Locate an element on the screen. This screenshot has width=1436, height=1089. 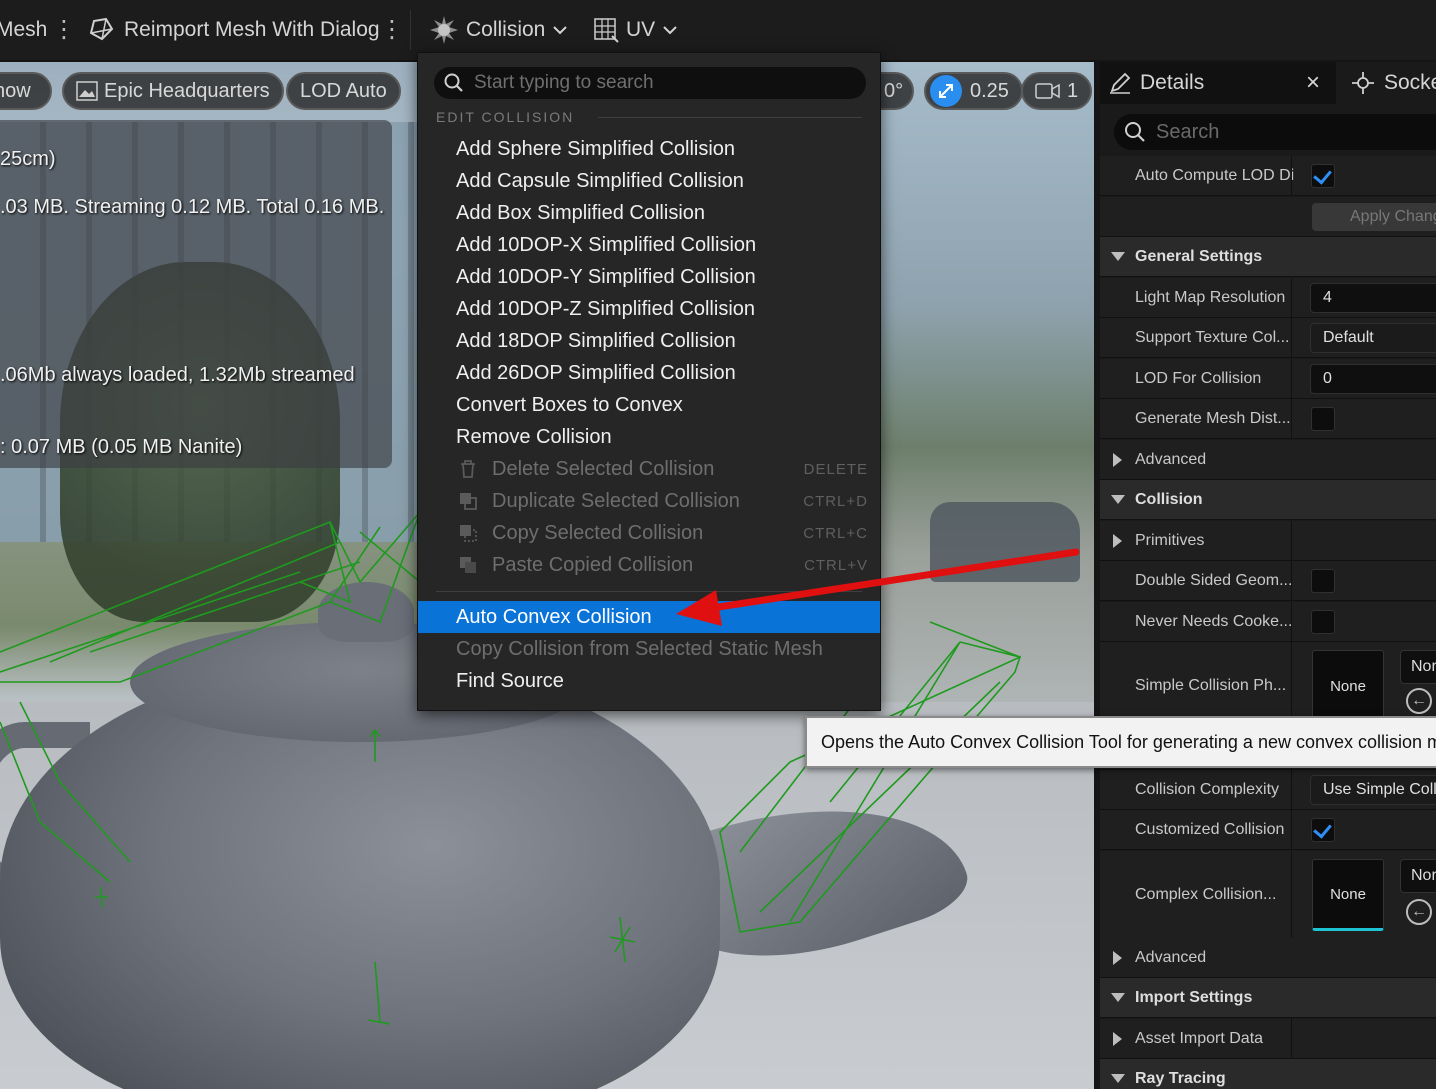
shortcut-label: CTRL+D is located at coordinates (835, 501).